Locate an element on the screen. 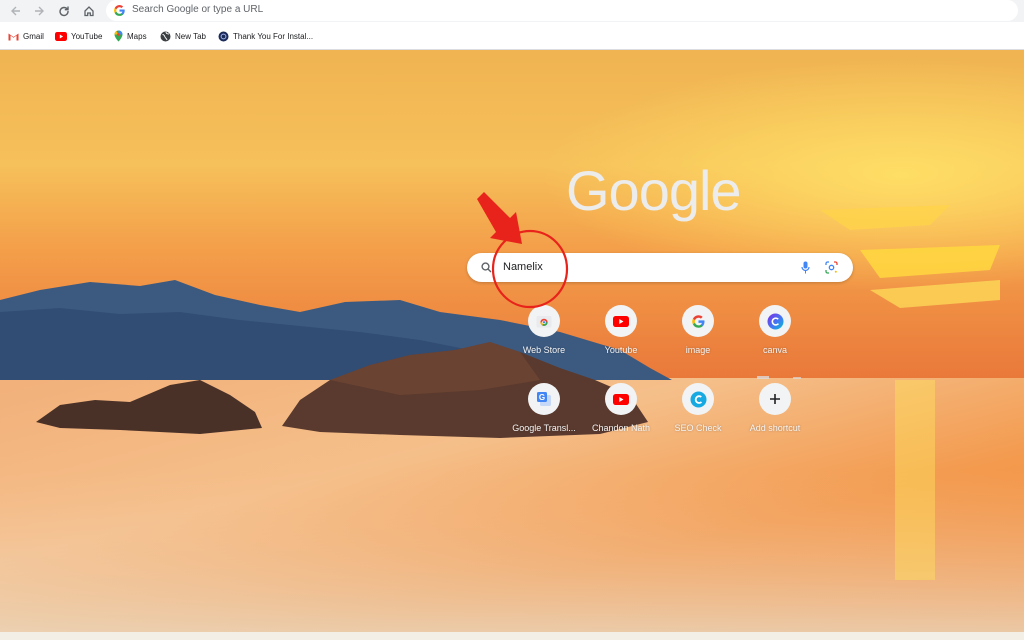  bookmark-youtube: YouTube is located at coordinates (78, 36).